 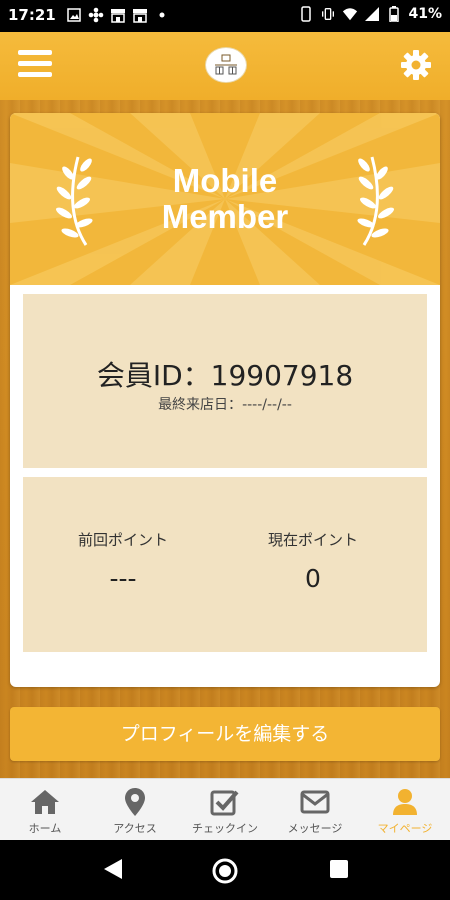 I want to click on bottom-navigation: ホーム アクセス チェックイン メッセージ マイページ, so click(x=225, y=809).